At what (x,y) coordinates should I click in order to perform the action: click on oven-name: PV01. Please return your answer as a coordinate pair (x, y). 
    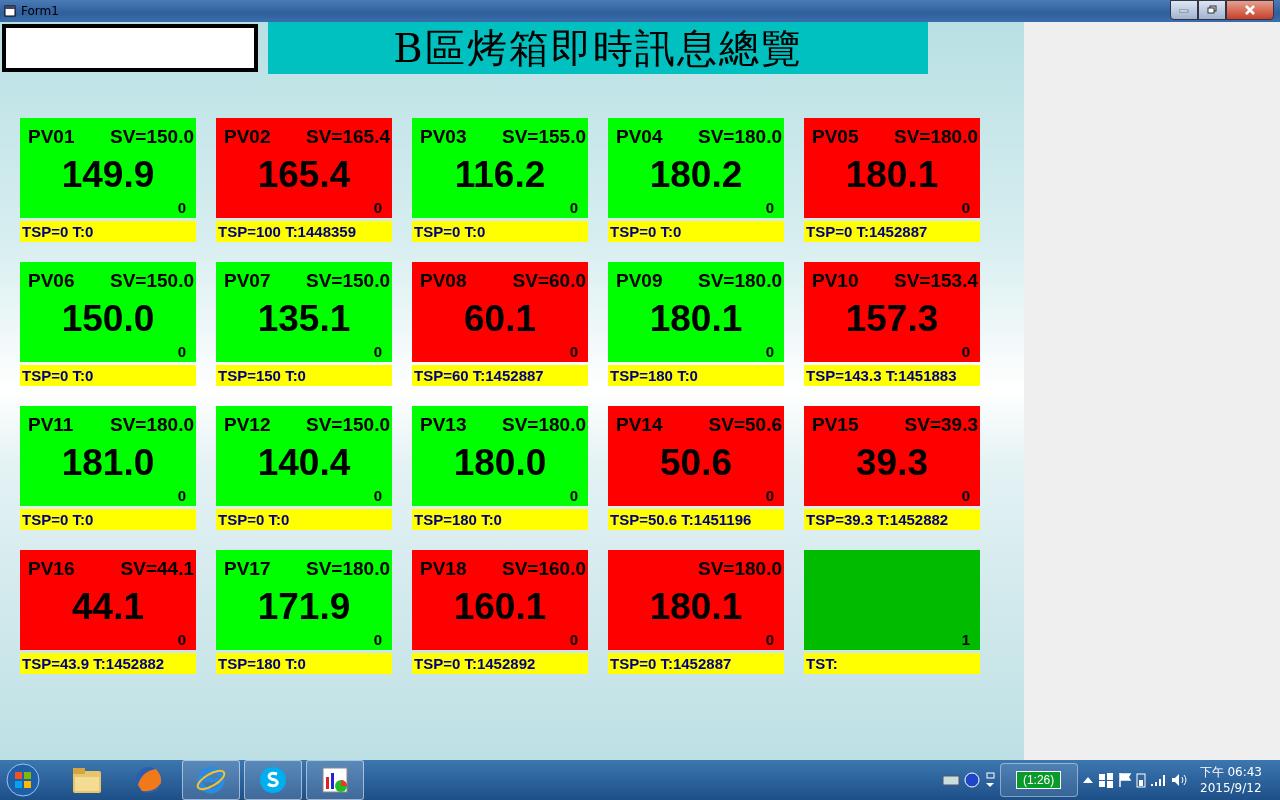
    Looking at the image, I should click on (51, 137).